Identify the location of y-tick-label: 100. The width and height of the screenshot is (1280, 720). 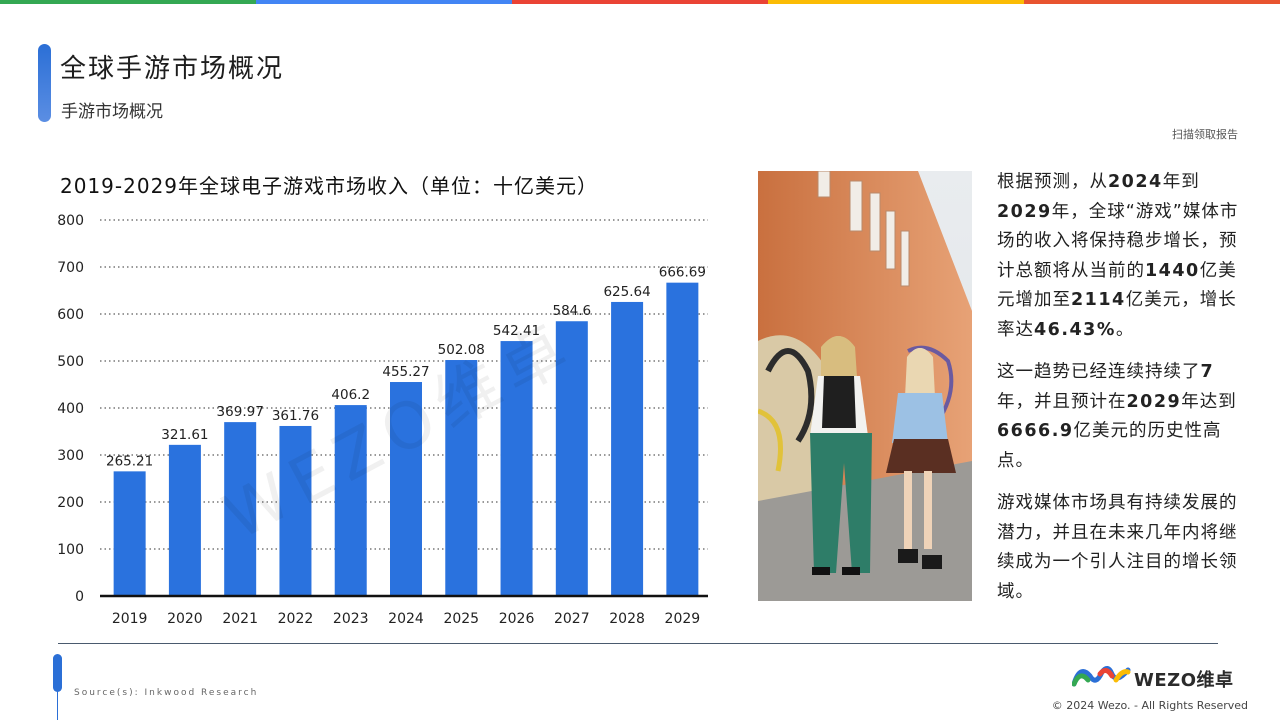
(70, 550).